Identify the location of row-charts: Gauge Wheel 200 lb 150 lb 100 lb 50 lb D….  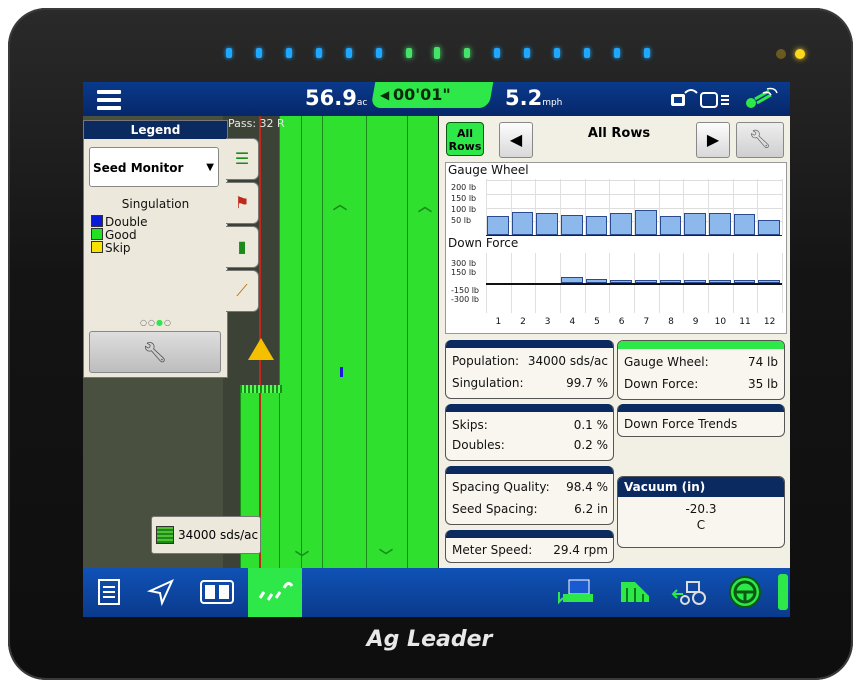
(616, 248).